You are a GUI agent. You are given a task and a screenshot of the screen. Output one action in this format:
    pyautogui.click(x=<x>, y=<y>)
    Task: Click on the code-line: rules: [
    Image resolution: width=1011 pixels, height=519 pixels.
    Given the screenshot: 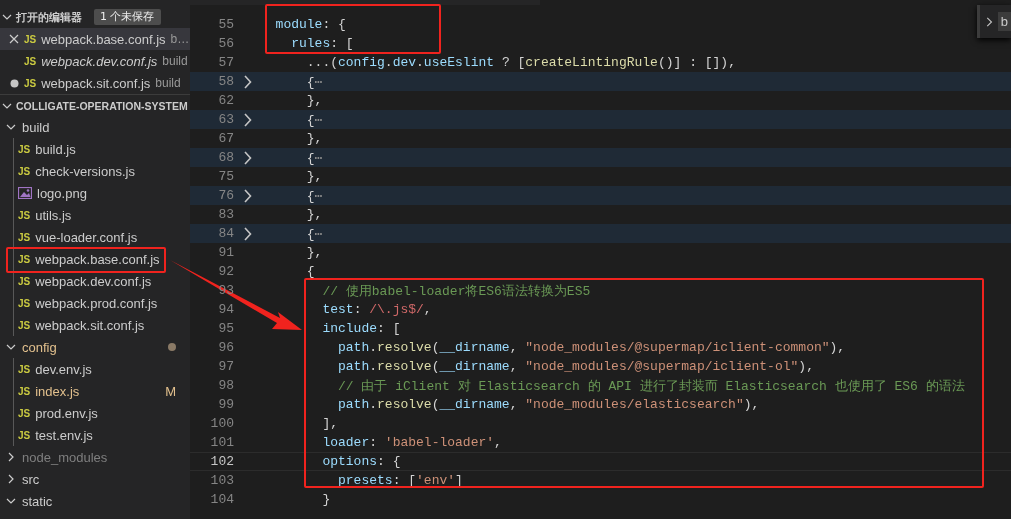 What is the action you would take?
    pyautogui.click(x=322, y=43)
    